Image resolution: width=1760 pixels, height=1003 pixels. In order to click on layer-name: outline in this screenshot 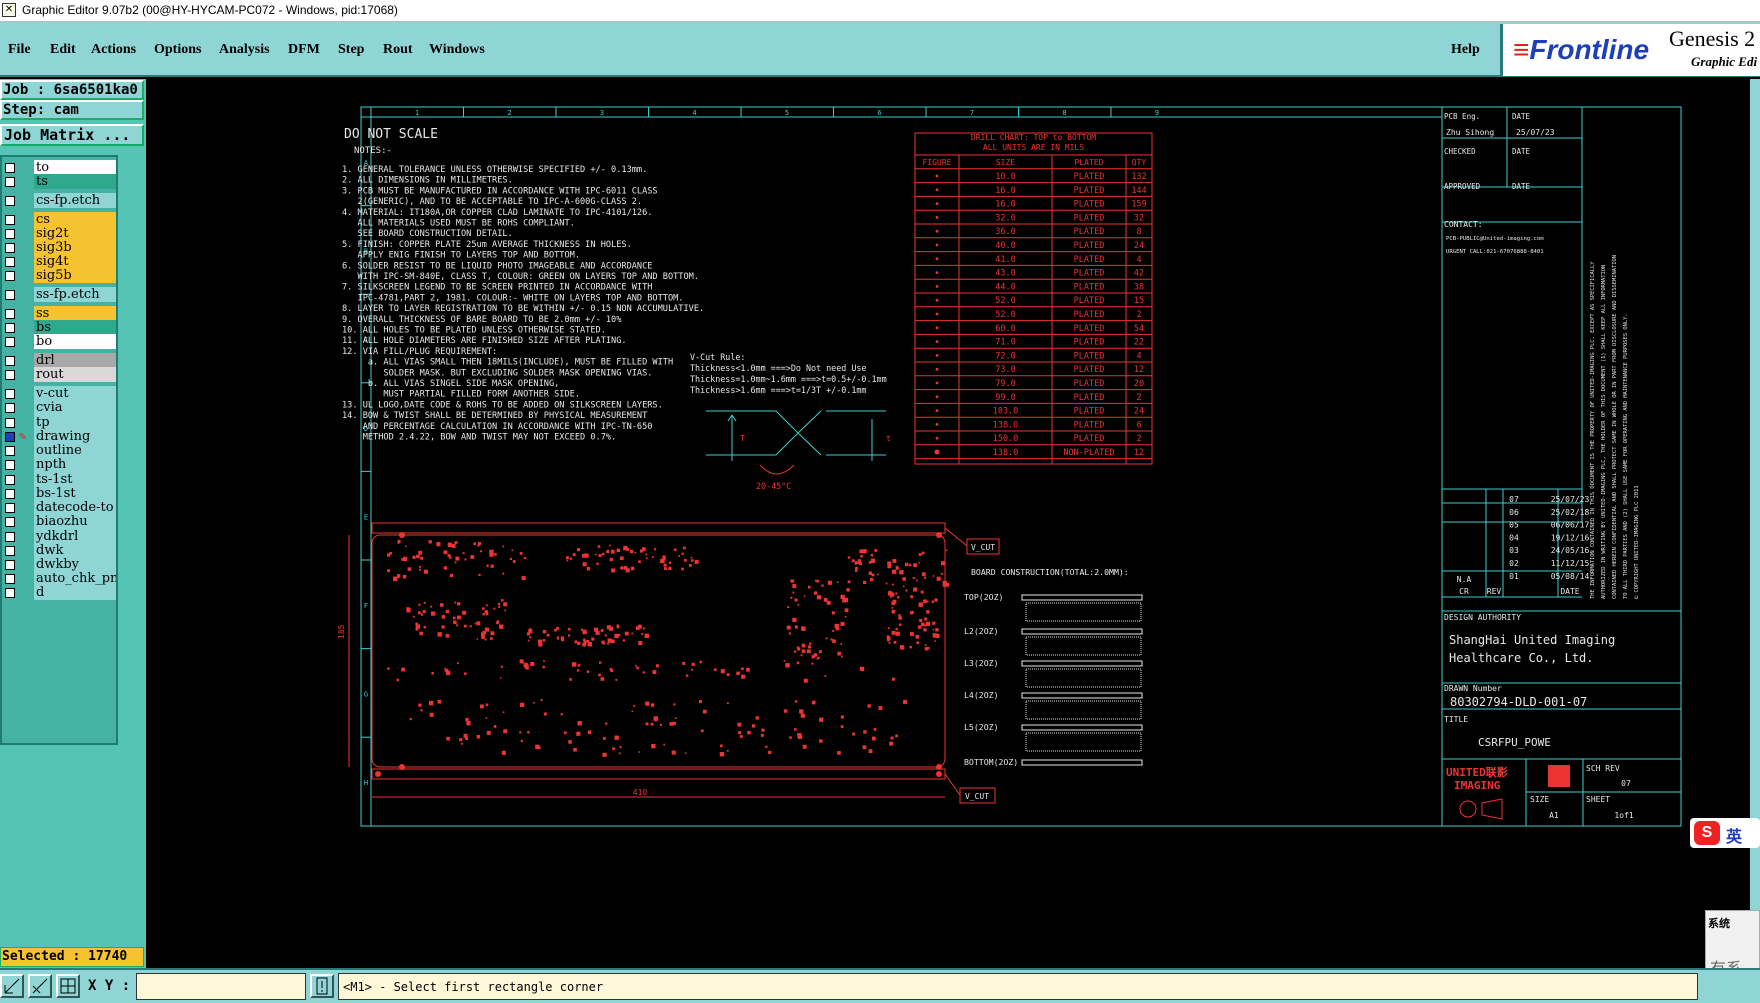, I will do `click(75, 450)`.